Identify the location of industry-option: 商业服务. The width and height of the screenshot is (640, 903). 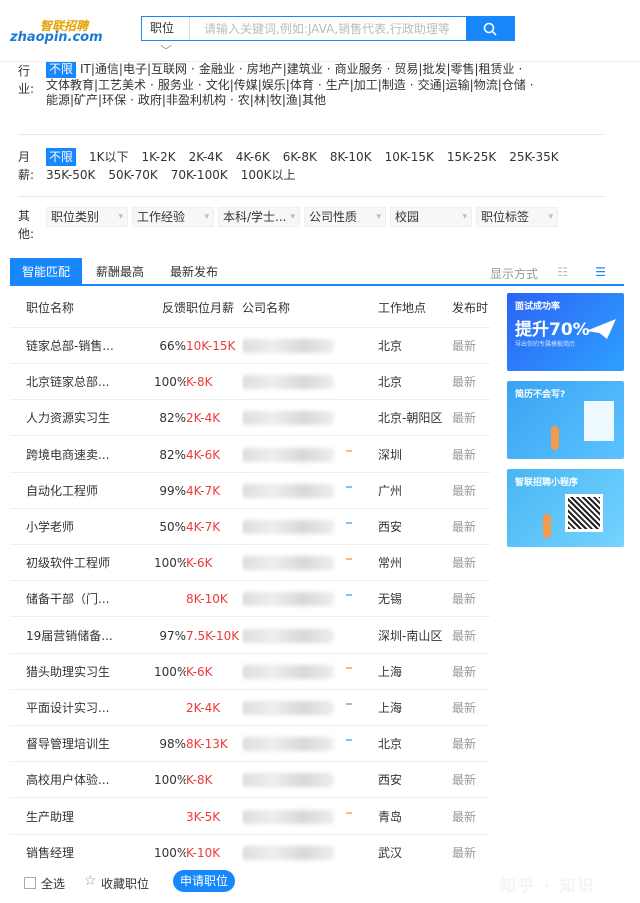
(359, 70).